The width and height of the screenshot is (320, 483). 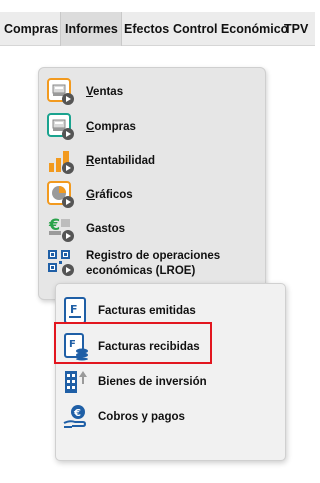 I want to click on submenu-item-cobros-pagos: € Cobros y pagos, so click(x=171, y=418).